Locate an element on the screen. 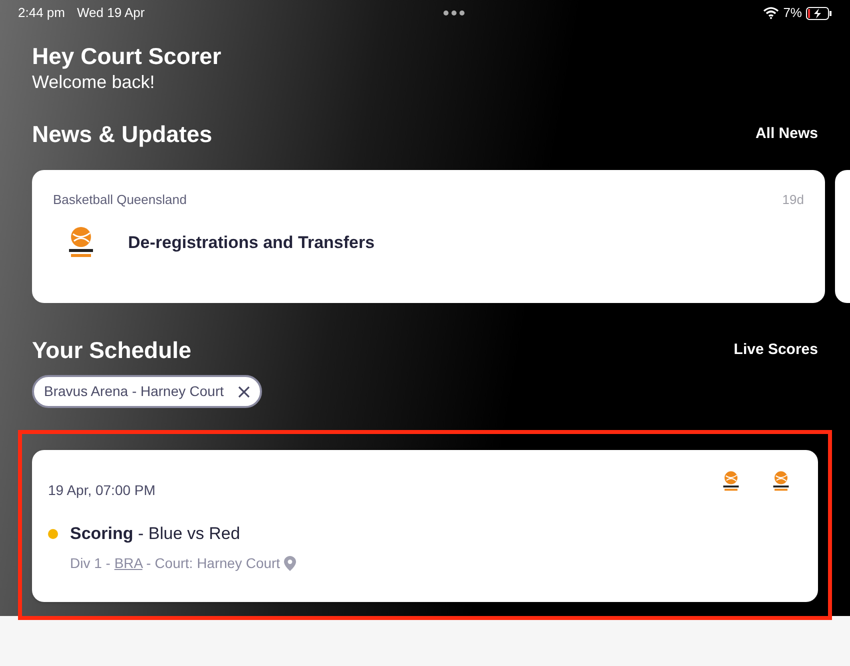 Image resolution: width=850 pixels, height=666 pixels. game-details: Div 1 - BRA - Court: Harney Court is located at coordinates (175, 563).